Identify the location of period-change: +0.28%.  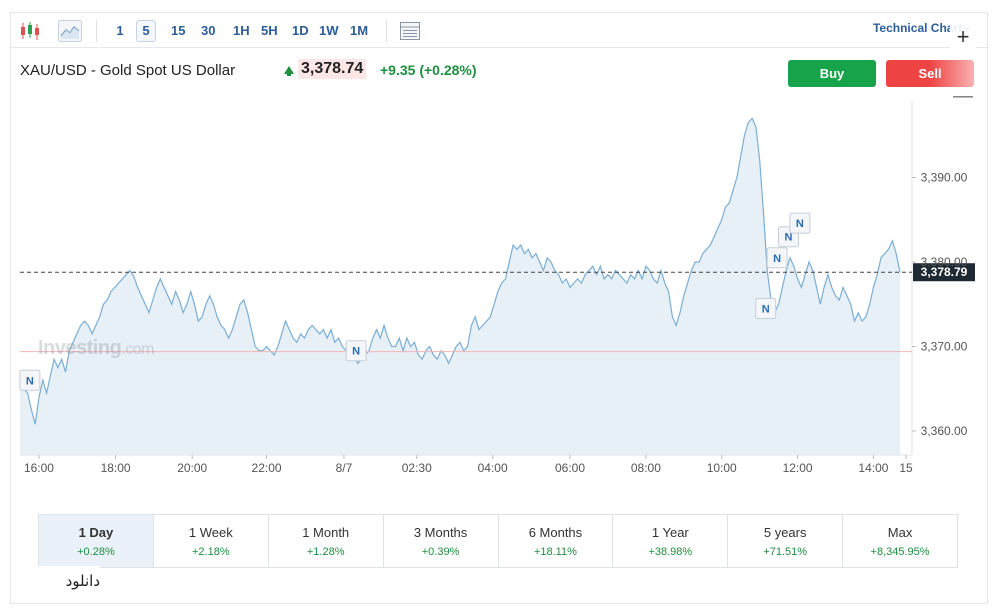
(96, 552).